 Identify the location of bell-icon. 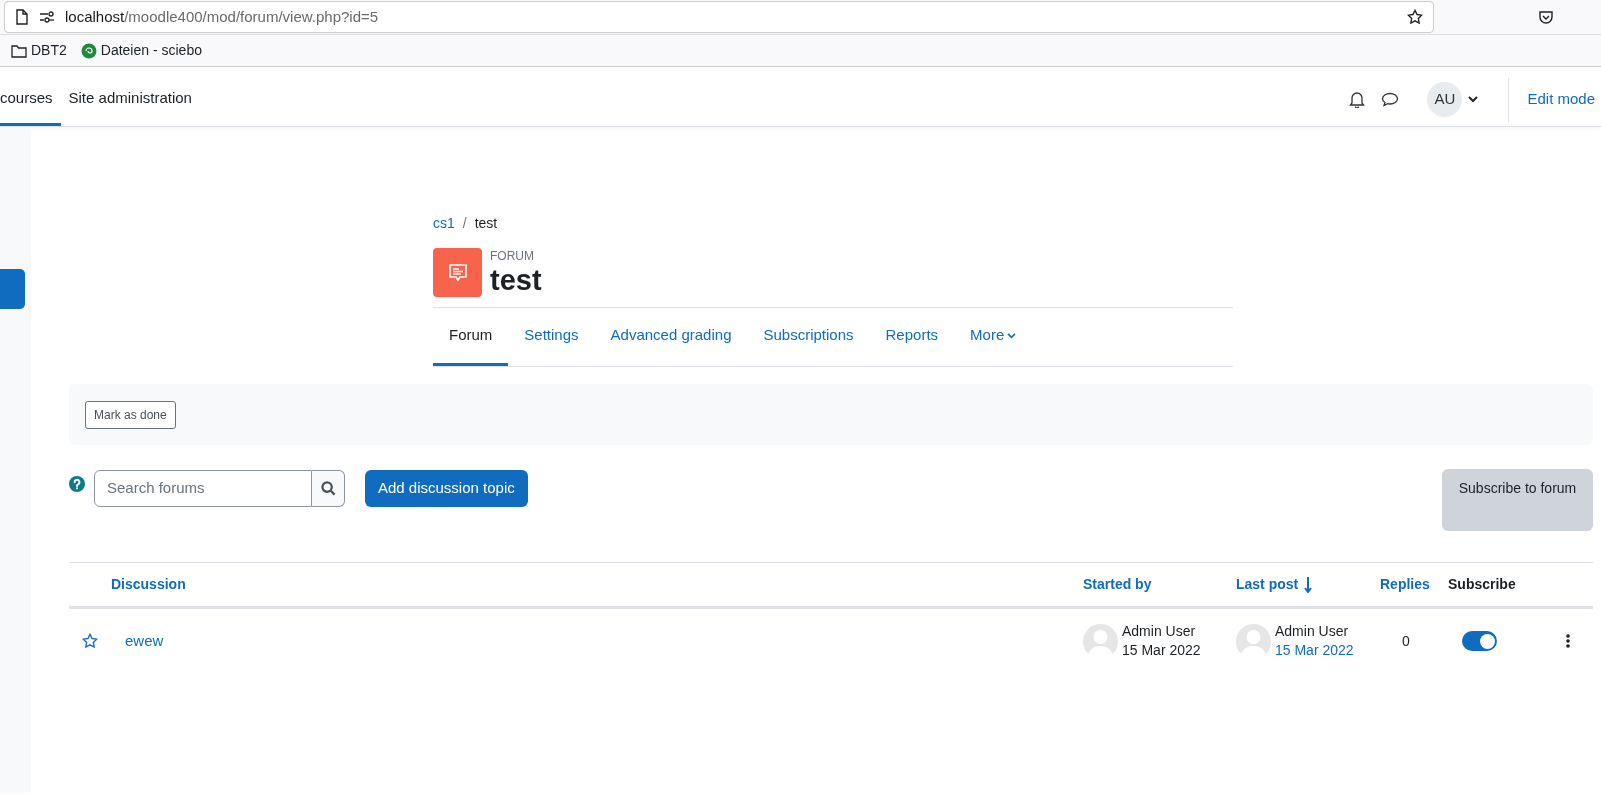
(1357, 99).